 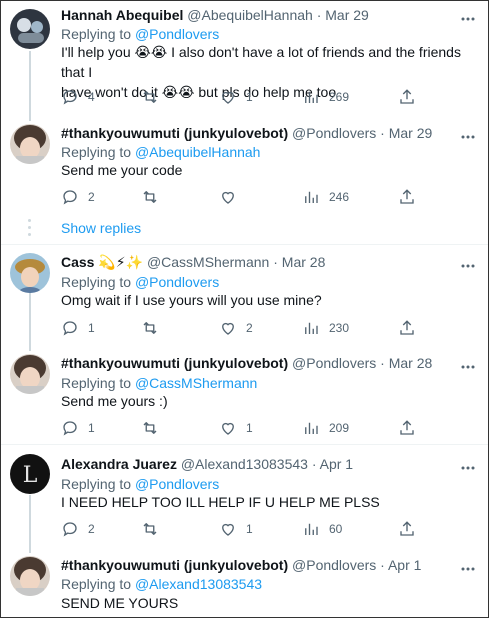 I want to click on view-count: 230, so click(x=339, y=328).